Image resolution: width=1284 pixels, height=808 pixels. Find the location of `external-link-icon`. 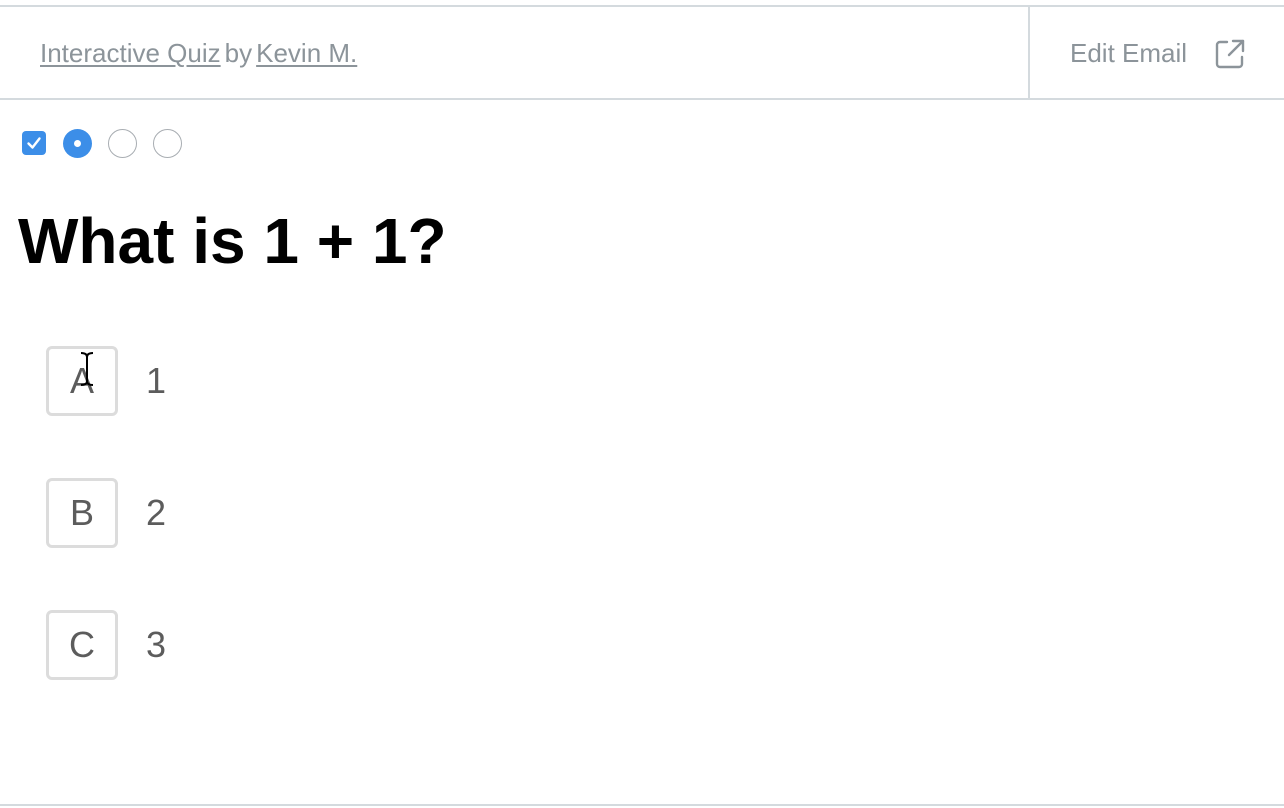

external-link-icon is located at coordinates (1230, 54).